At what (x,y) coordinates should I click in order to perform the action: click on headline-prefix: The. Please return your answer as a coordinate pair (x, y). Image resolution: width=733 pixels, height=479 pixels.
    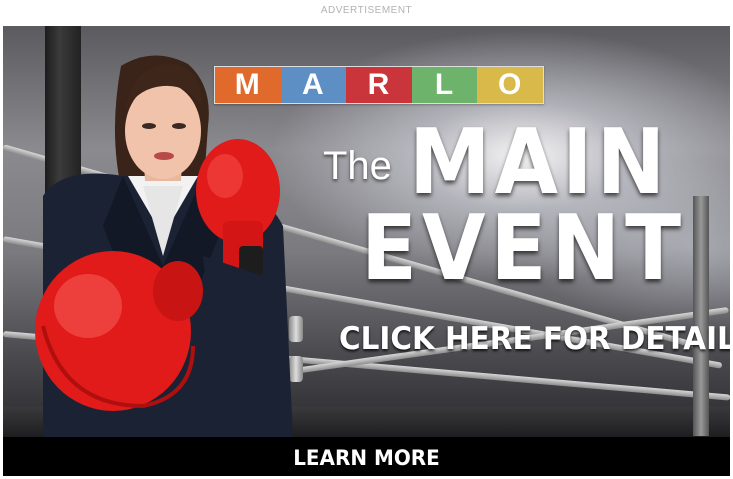
    Looking at the image, I should click on (357, 166).